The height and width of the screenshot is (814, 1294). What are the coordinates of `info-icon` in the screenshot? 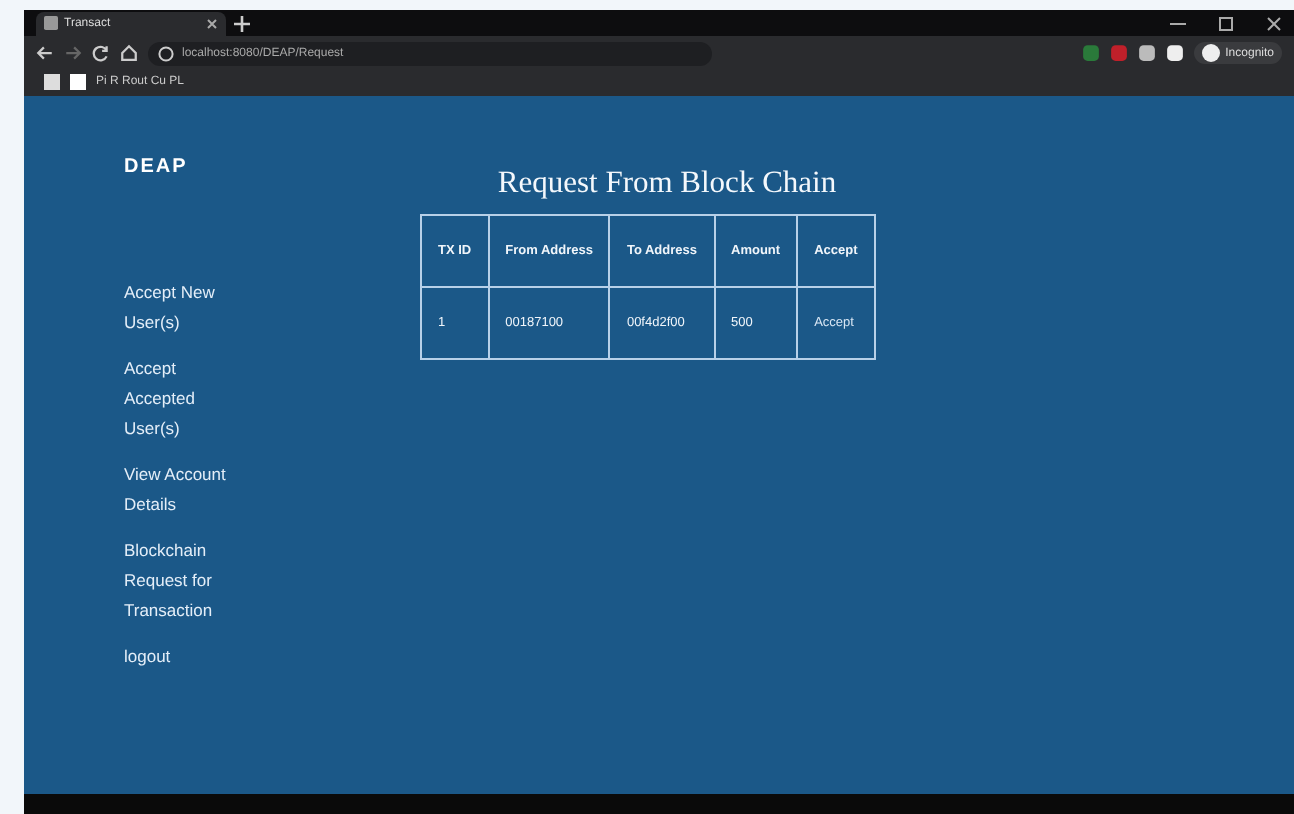 It's located at (166, 53).